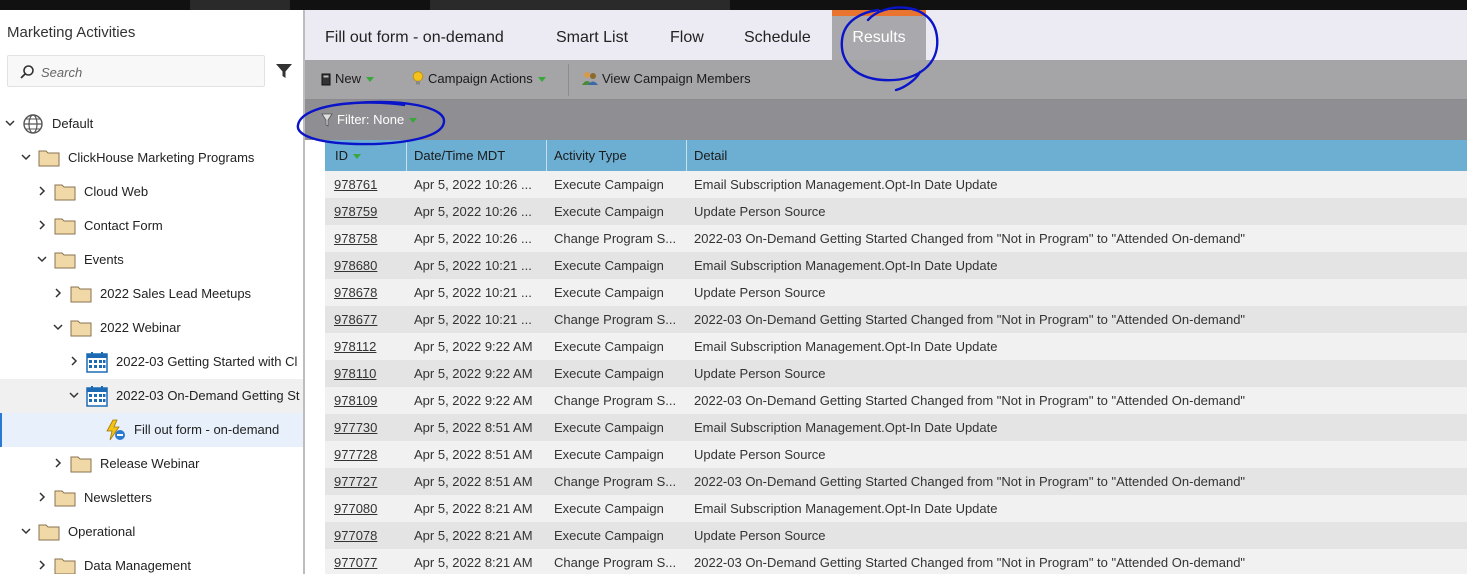  I want to click on new-button: New, so click(348, 78).